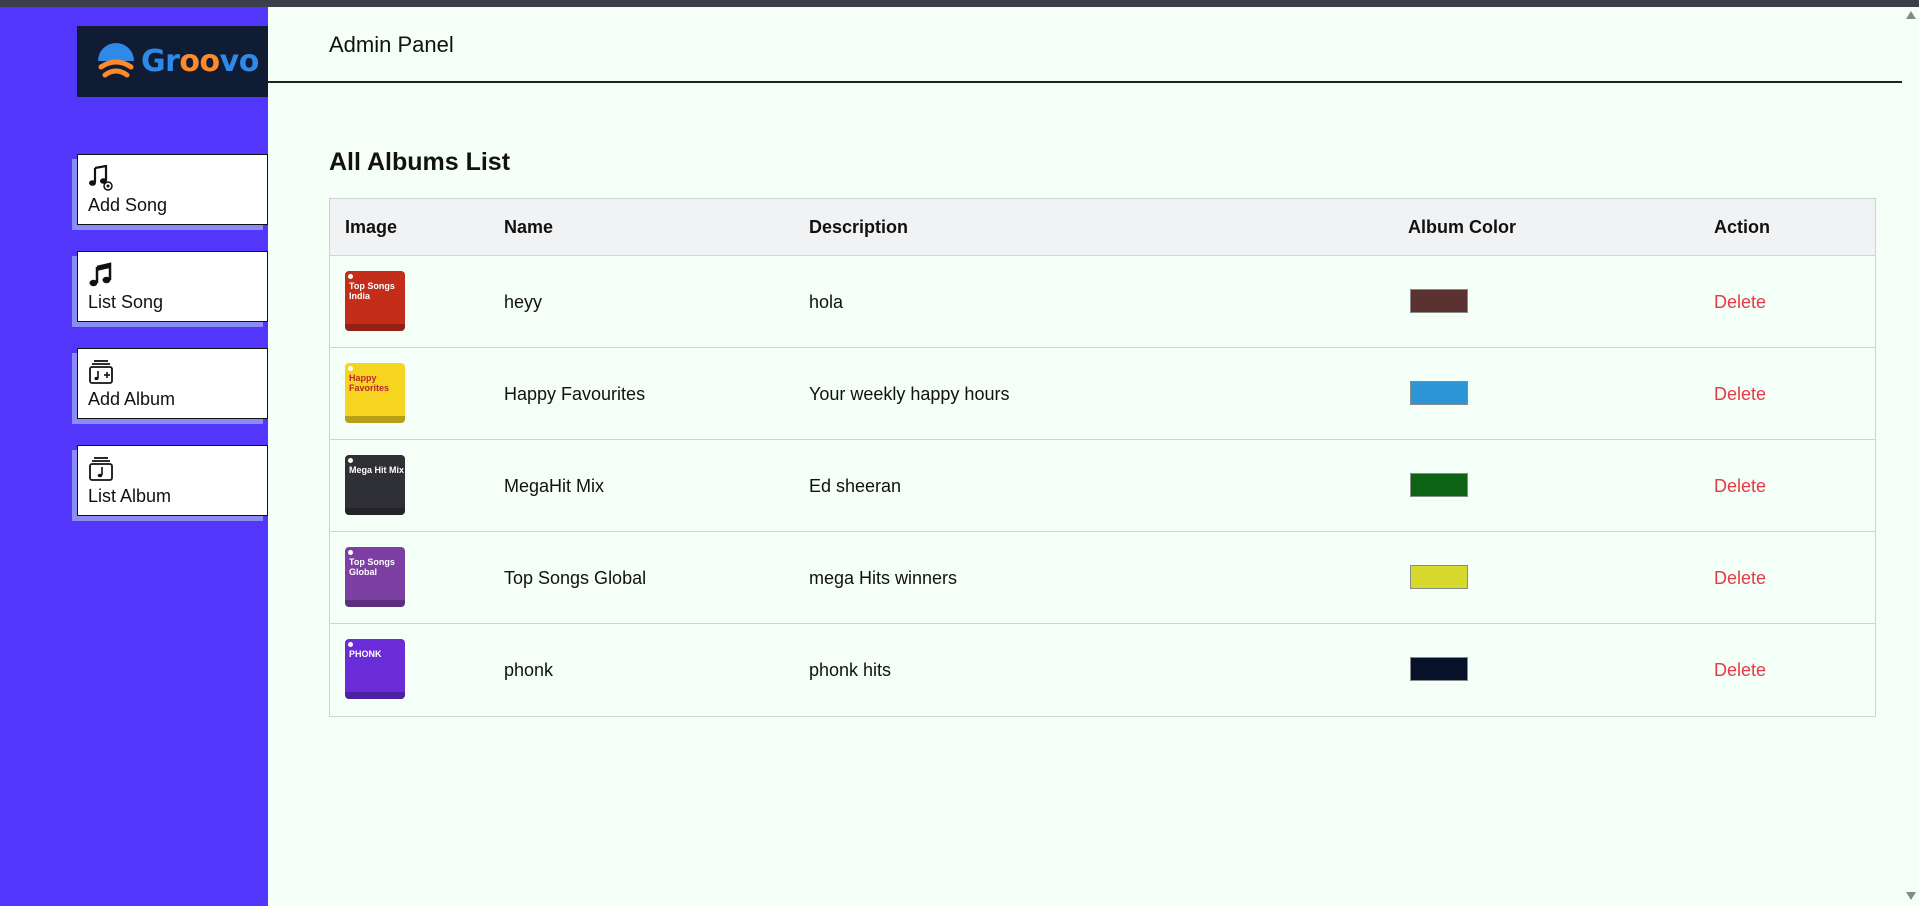 The height and width of the screenshot is (906, 1919). Describe the element at coordinates (172, 480) in the screenshot. I see `sidebar-item-list-album: List Album` at that location.